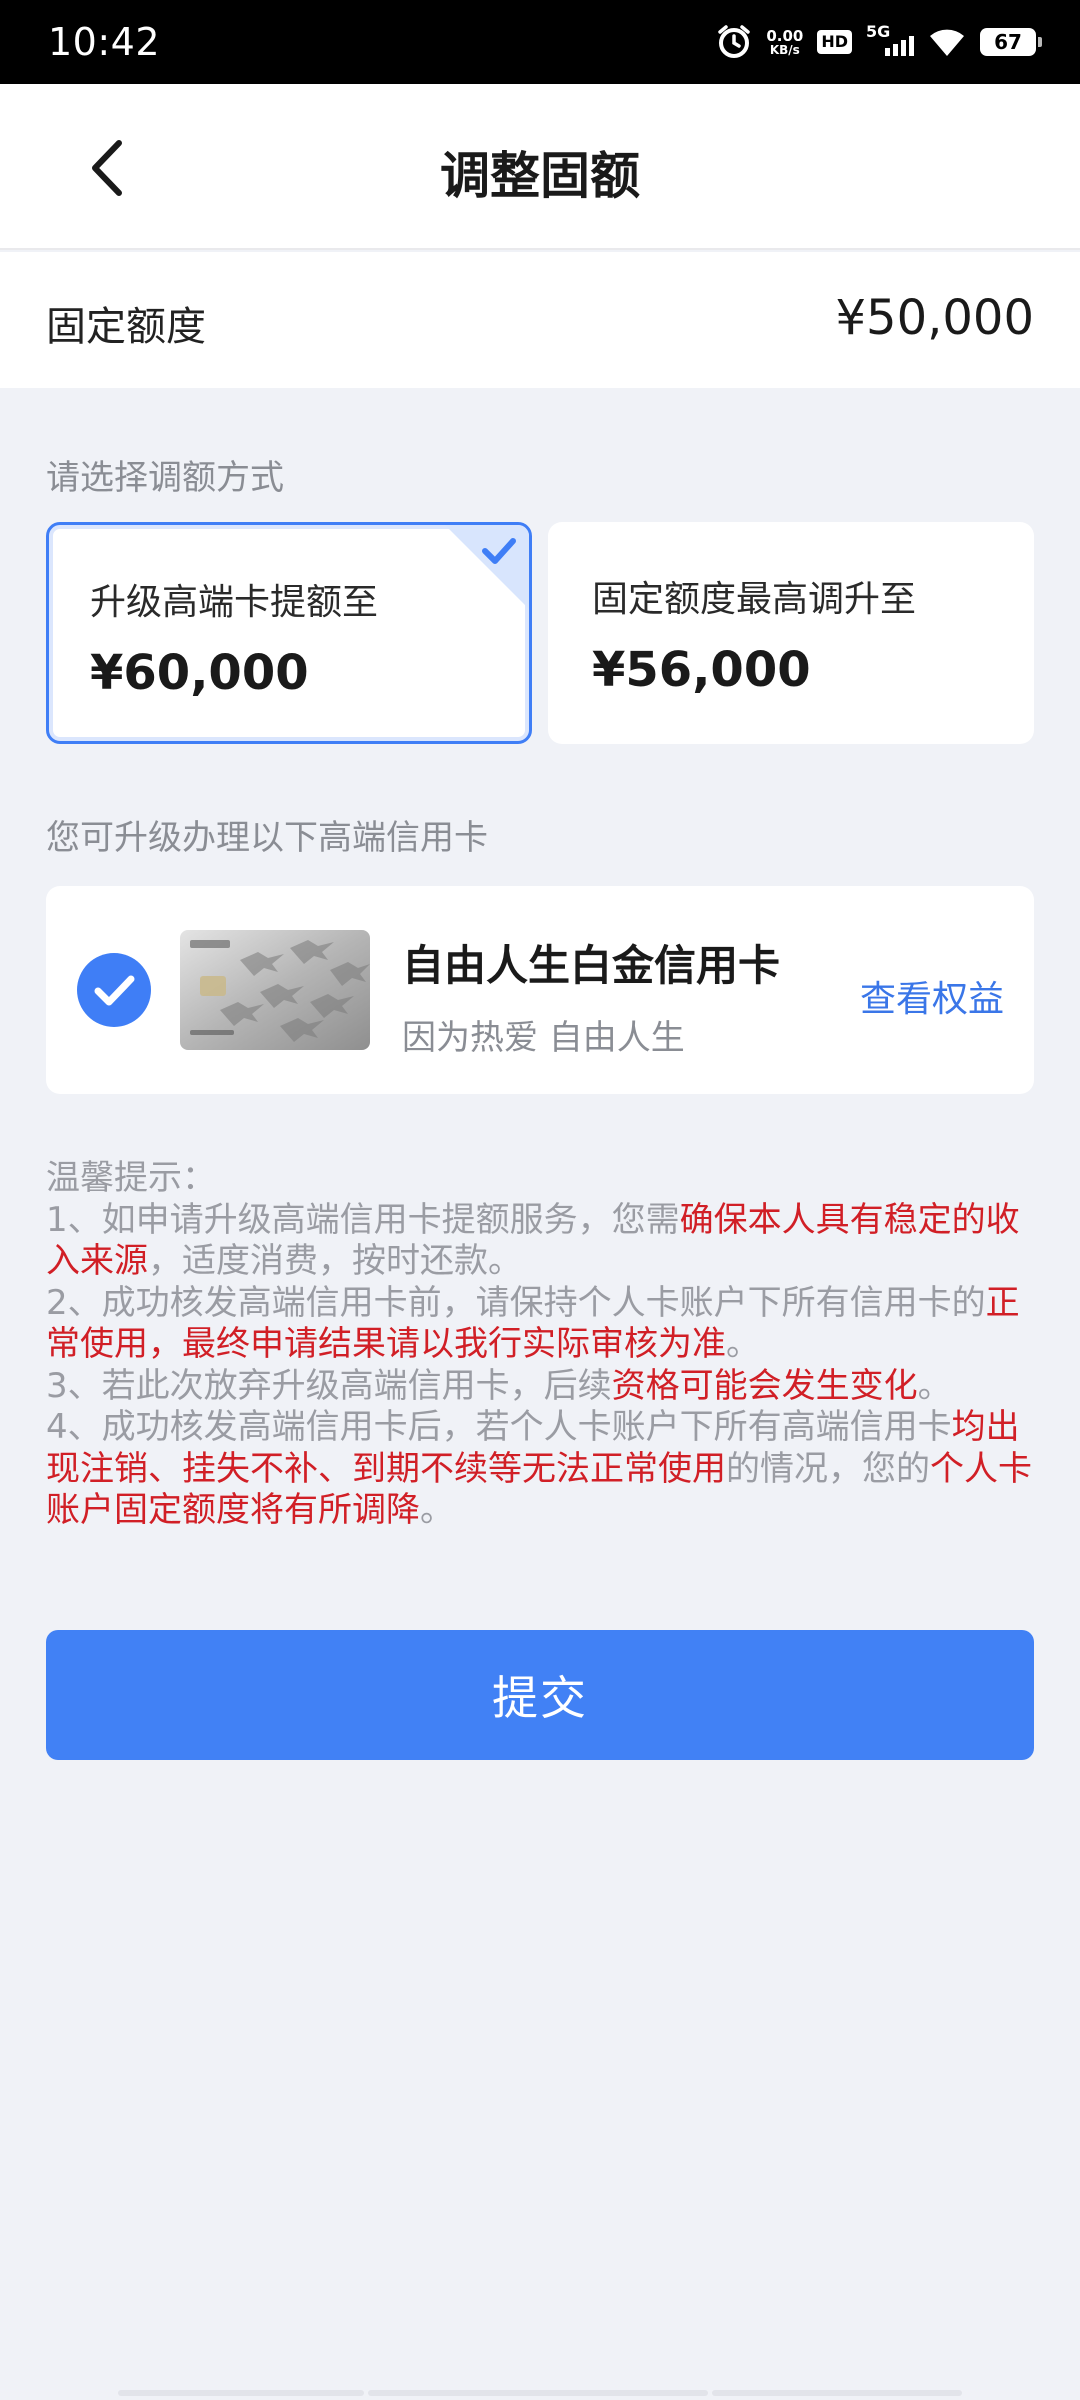 The image size is (1080, 2400). I want to click on method-section-label: 请选择调额方式, so click(165, 478).